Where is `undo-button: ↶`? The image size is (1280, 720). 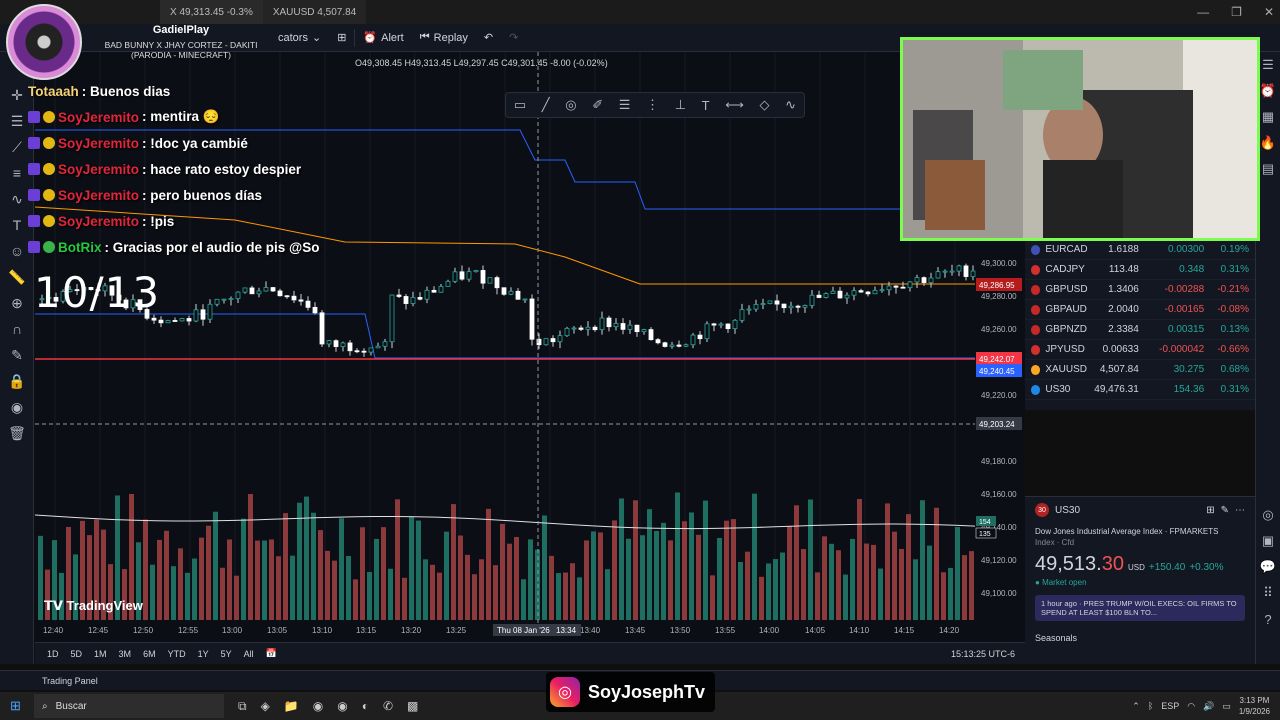
undo-button: ↶ is located at coordinates (488, 38).